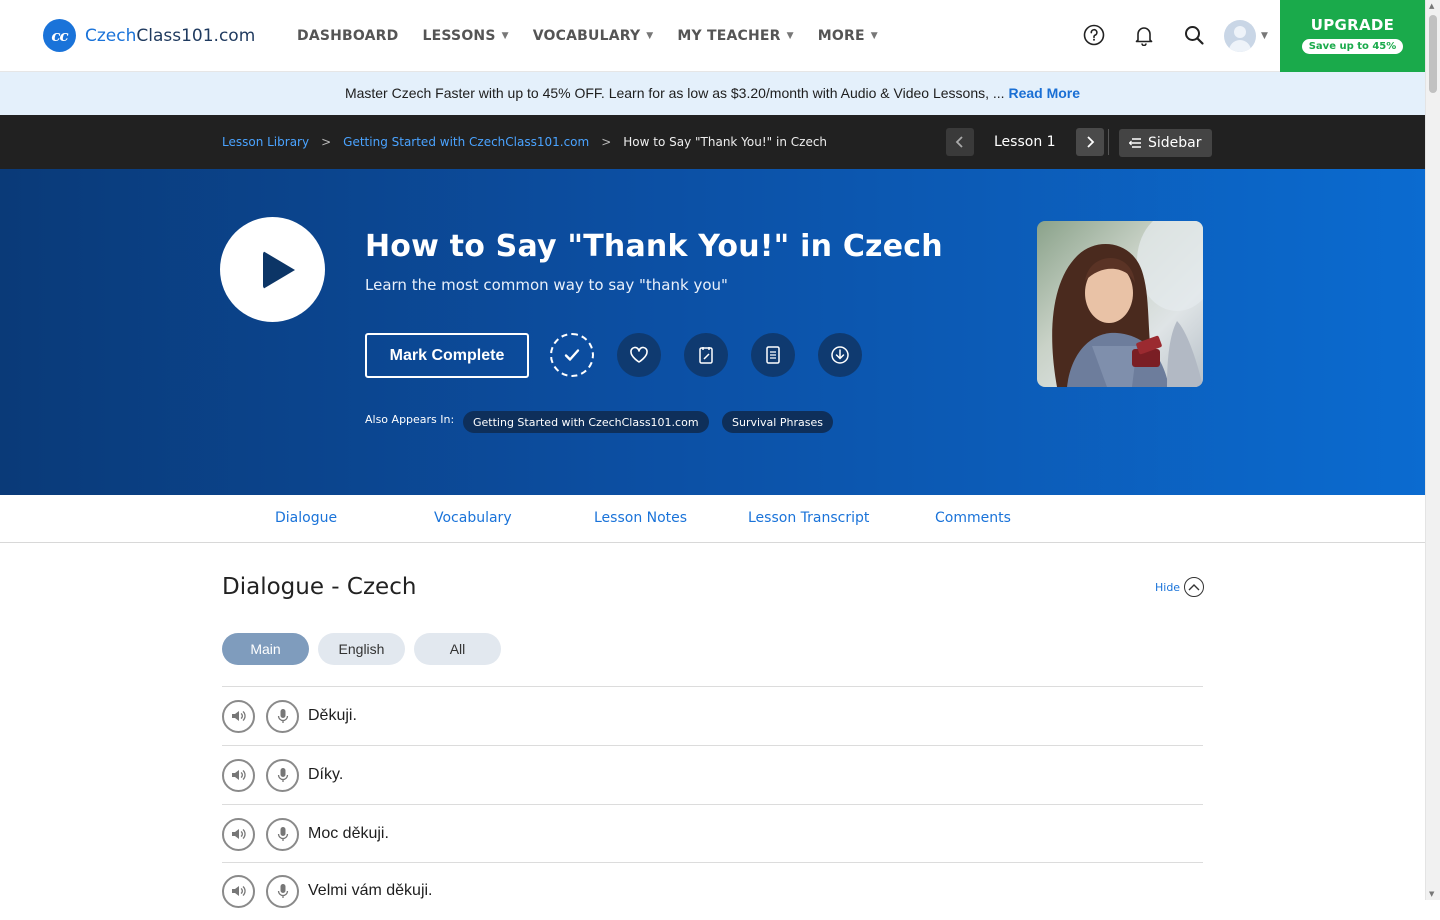 Image resolution: width=1440 pixels, height=920 pixels. I want to click on mark-complete-button: Mark Complete, so click(447, 355).